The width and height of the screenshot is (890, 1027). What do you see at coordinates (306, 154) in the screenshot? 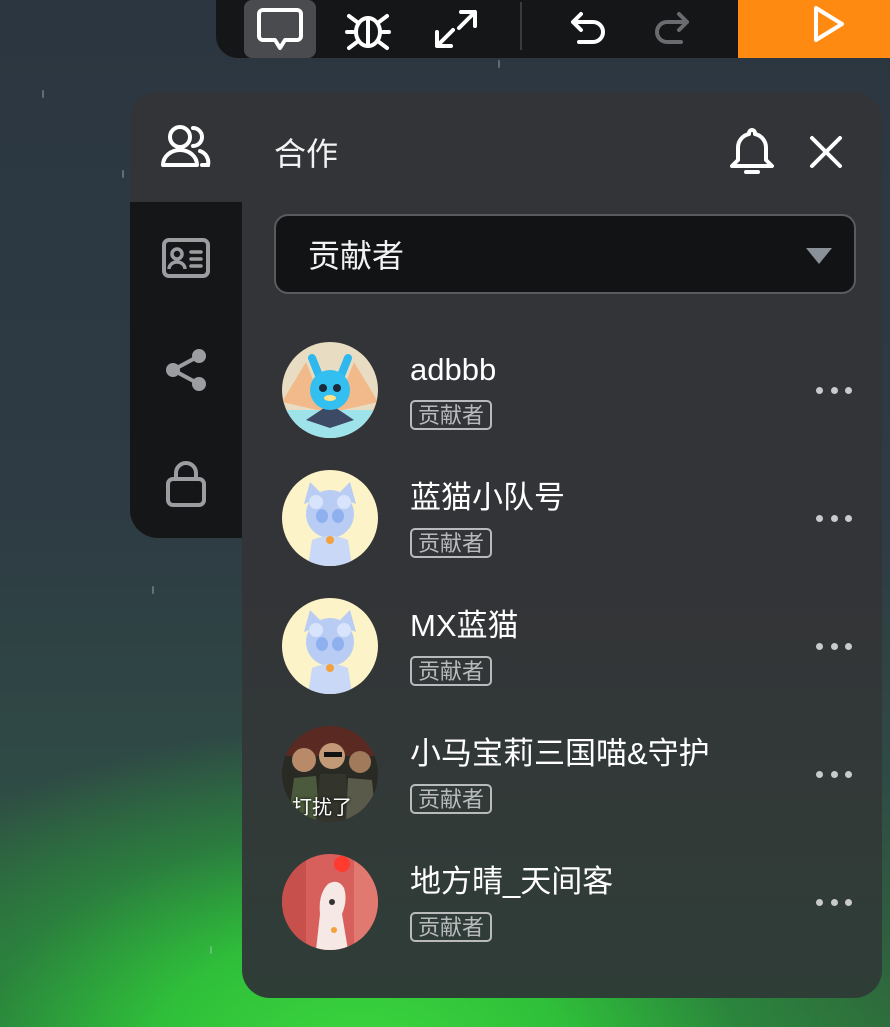
I see `panel-title: 合作` at bounding box center [306, 154].